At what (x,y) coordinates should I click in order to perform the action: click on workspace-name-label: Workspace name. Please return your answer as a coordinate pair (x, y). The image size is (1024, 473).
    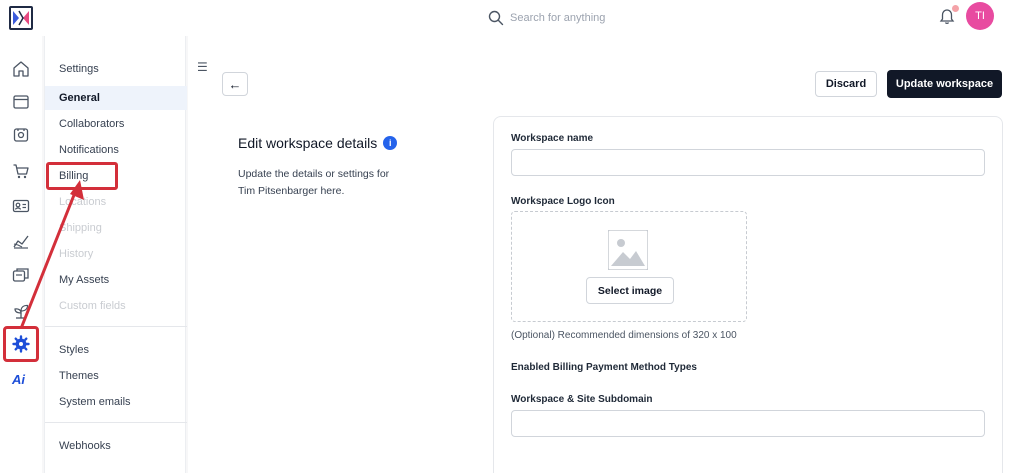
    Looking at the image, I should click on (552, 138).